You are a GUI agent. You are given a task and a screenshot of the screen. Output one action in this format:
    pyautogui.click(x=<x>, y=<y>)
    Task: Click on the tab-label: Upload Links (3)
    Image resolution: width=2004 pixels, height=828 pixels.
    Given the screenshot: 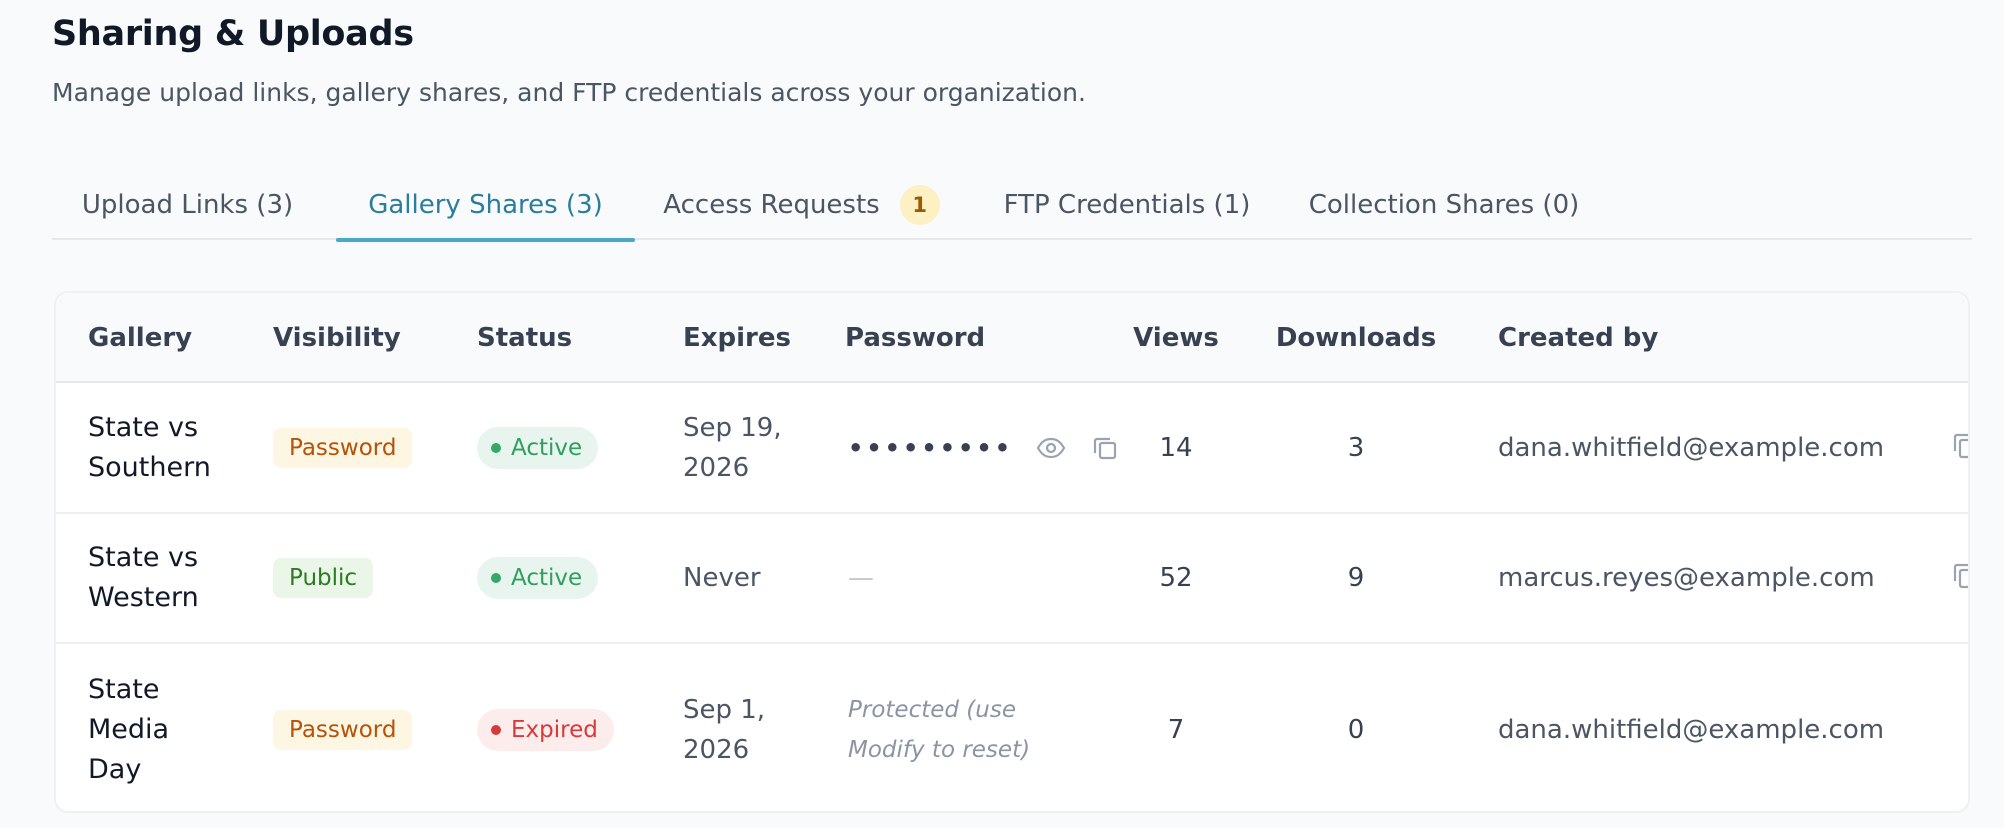 What is the action you would take?
    pyautogui.click(x=187, y=205)
    